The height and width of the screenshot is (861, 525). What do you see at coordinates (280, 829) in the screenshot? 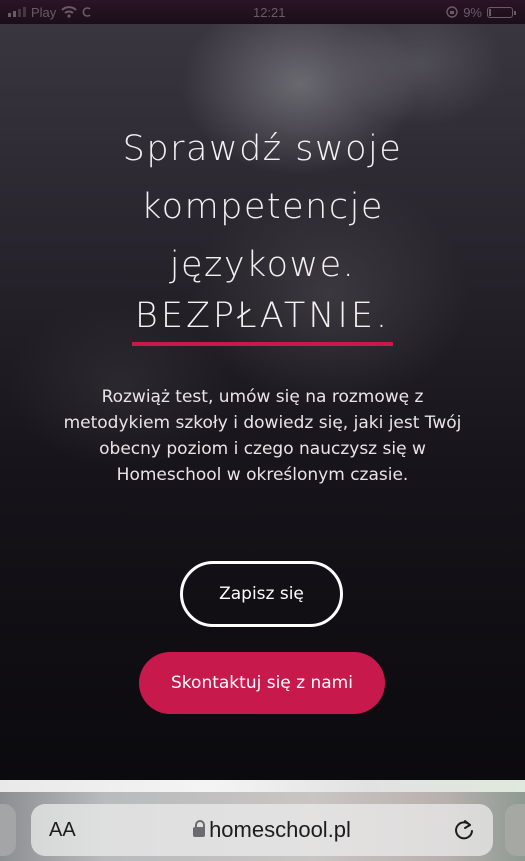
I see `url-text: homeschool.pl` at bounding box center [280, 829].